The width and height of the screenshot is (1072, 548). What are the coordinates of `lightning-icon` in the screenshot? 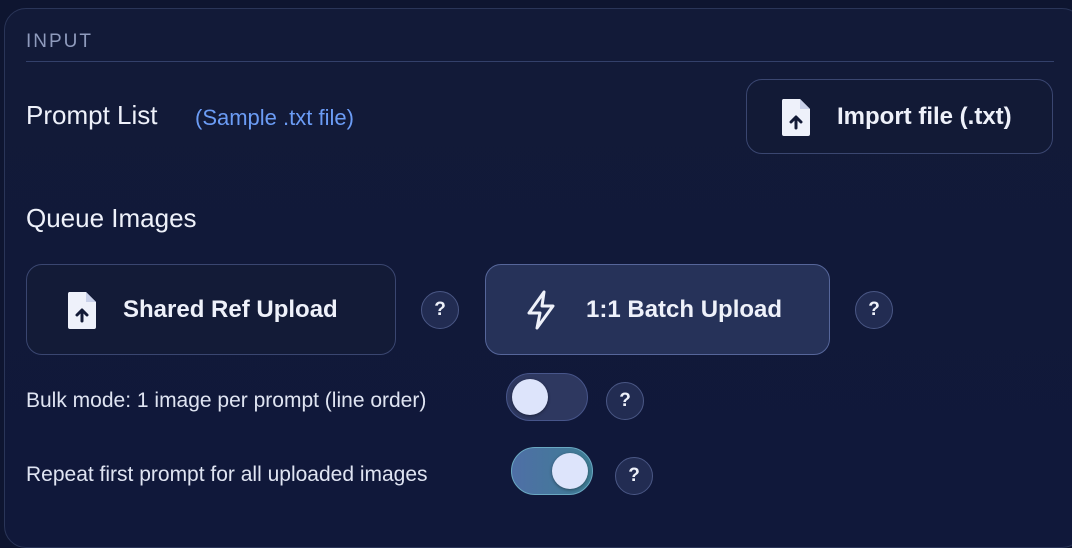 It's located at (541, 310).